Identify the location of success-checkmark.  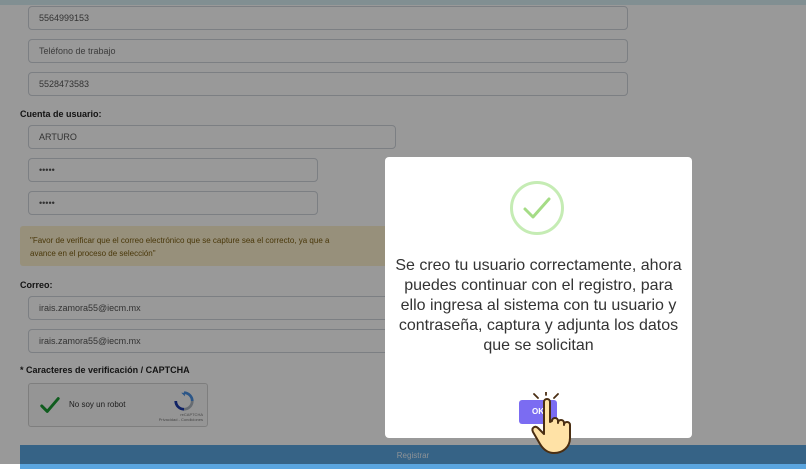
(537, 208).